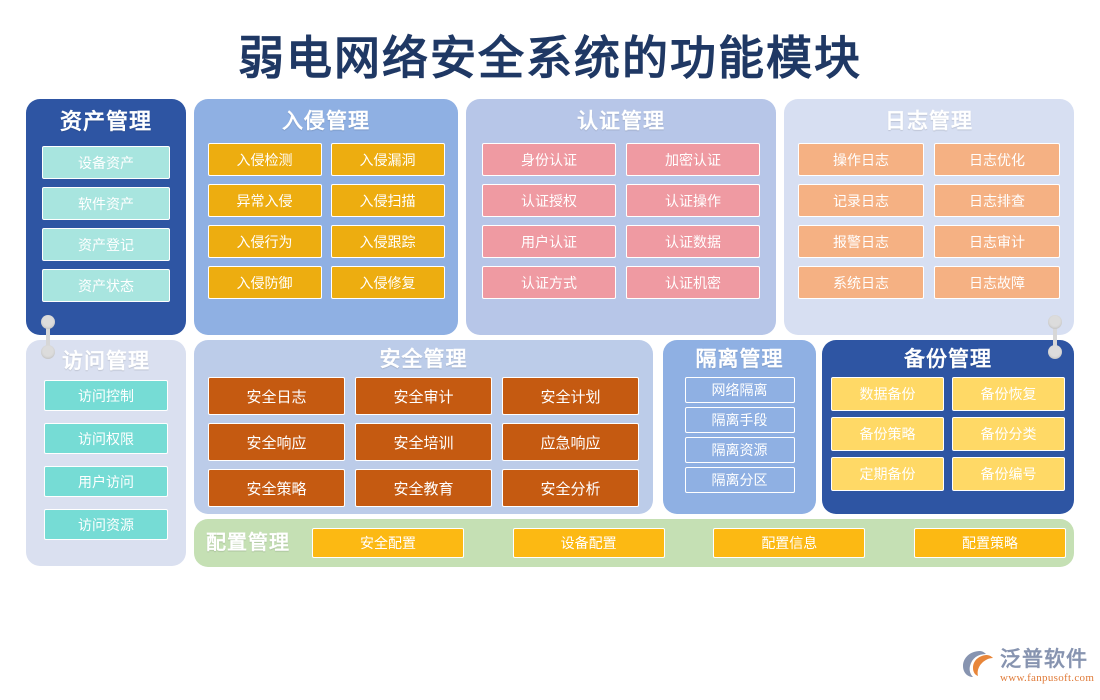 This screenshot has width=1100, height=700. I want to click on item-list-intrusion-management: 入侵检测 入侵漏洞 异常入侵 入侵扫描 入侵行为 入侵跟踪 入侵防御 入侵修复, so click(326, 221).